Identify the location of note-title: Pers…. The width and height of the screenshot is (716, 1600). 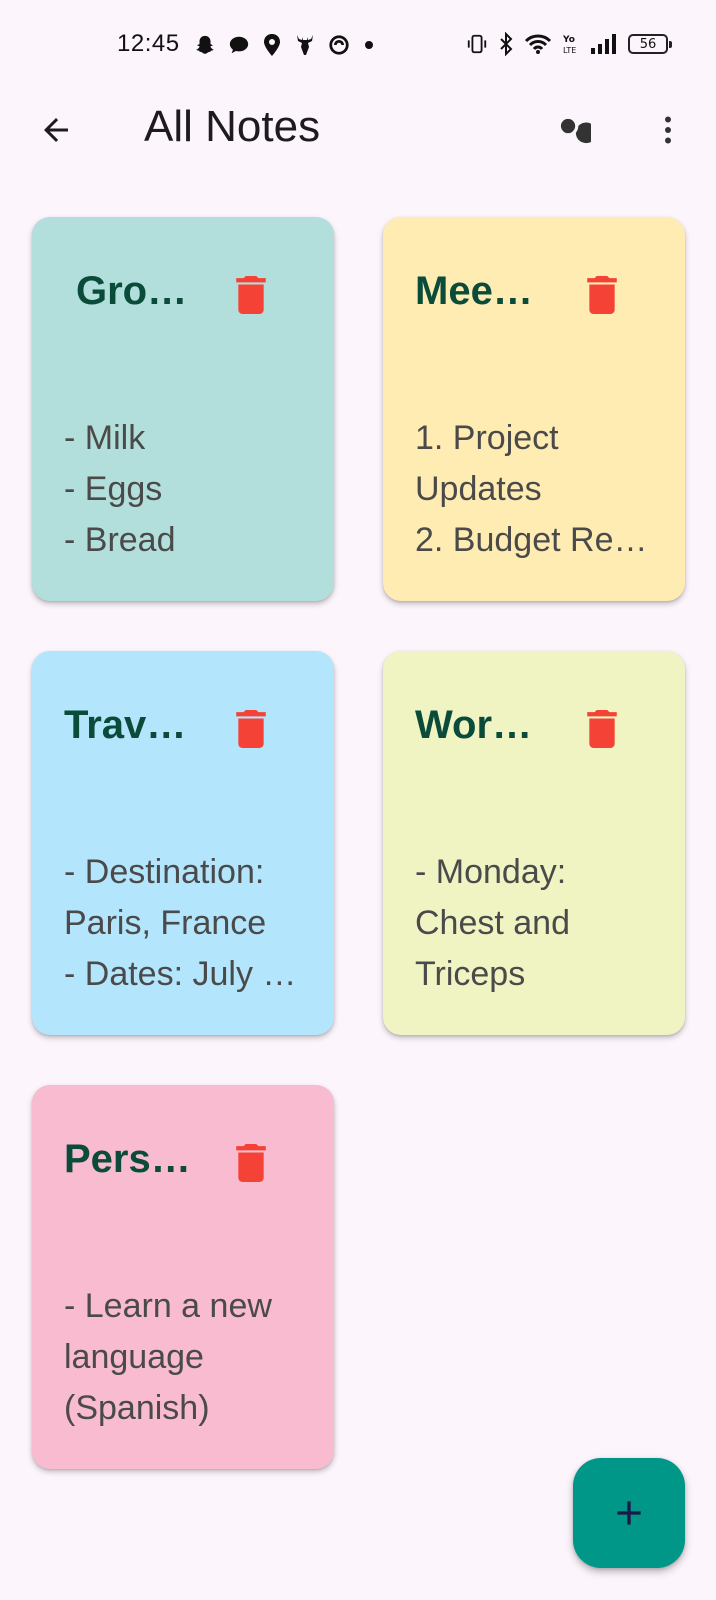
(127, 1159).